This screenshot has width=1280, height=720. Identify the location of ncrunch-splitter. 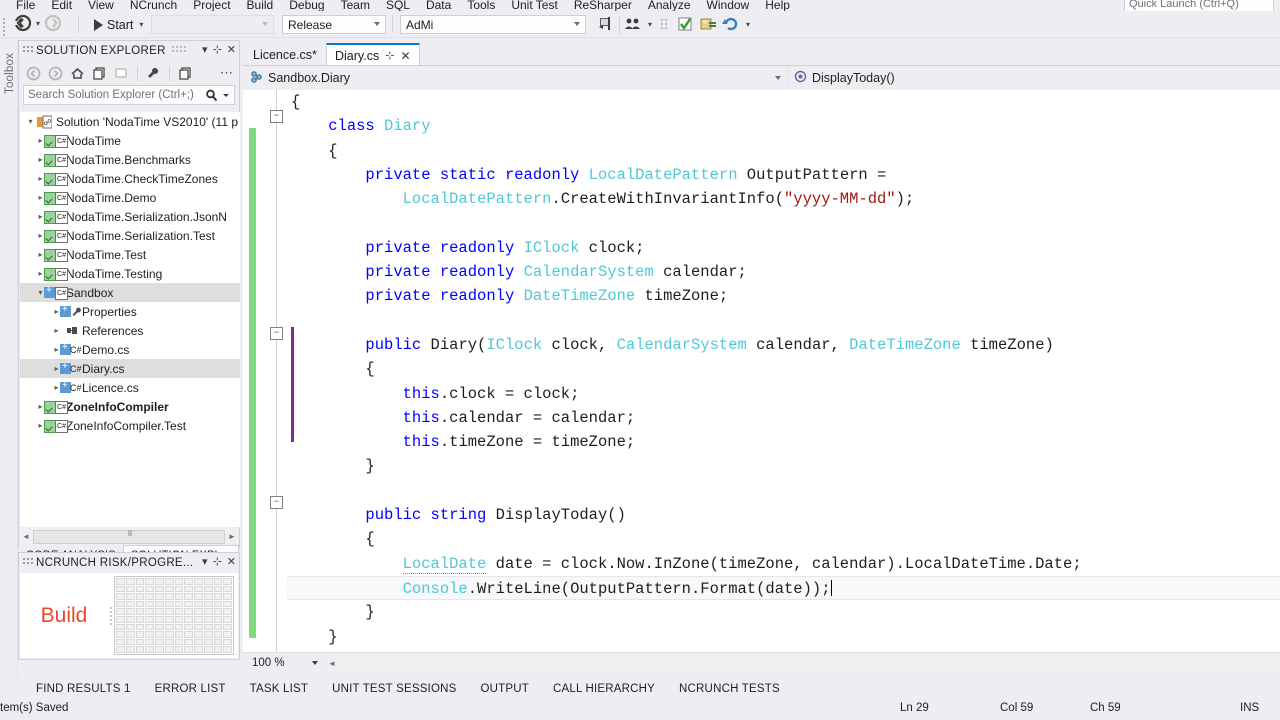
(111, 615).